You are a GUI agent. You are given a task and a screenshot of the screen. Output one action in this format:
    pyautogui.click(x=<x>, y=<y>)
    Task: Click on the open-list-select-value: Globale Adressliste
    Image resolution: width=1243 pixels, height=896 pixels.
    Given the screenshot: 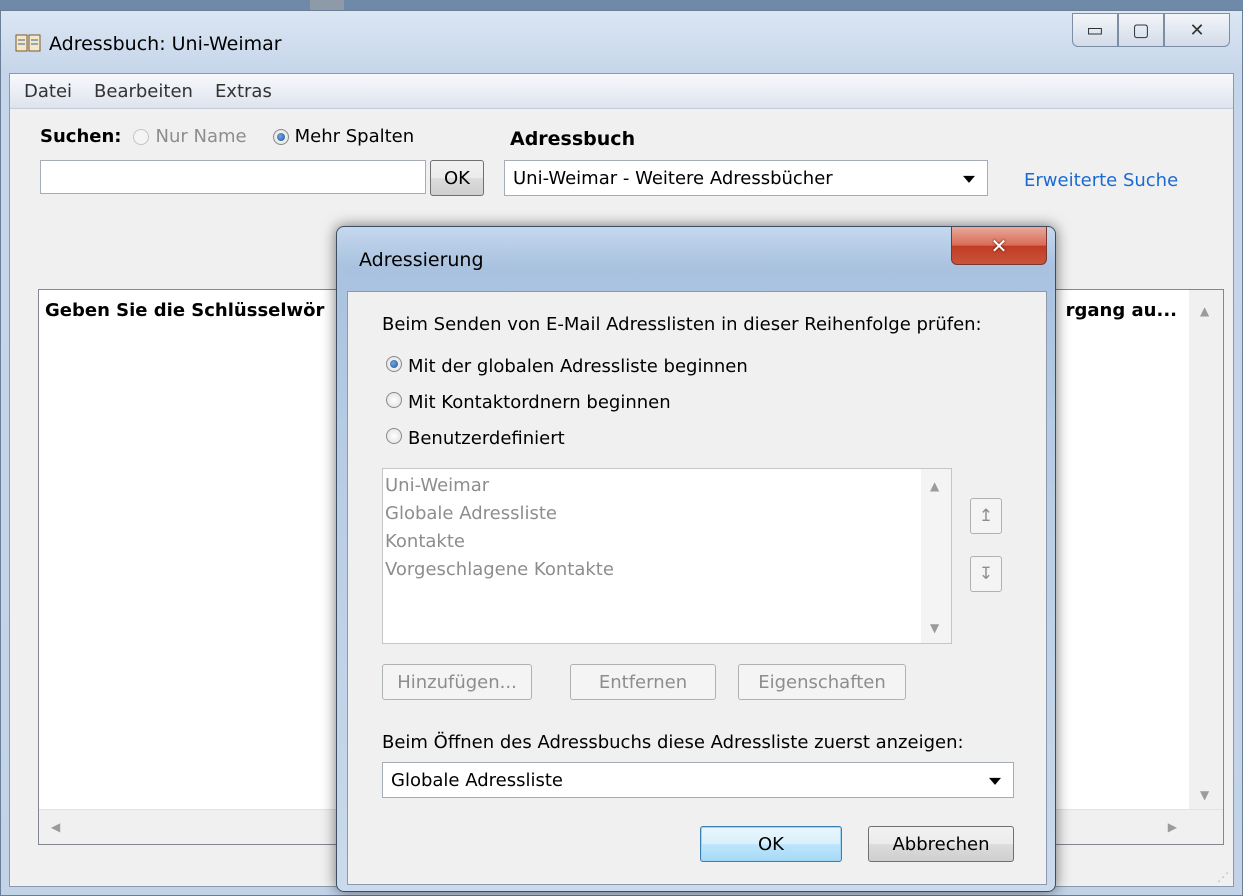 What is the action you would take?
    pyautogui.click(x=477, y=780)
    